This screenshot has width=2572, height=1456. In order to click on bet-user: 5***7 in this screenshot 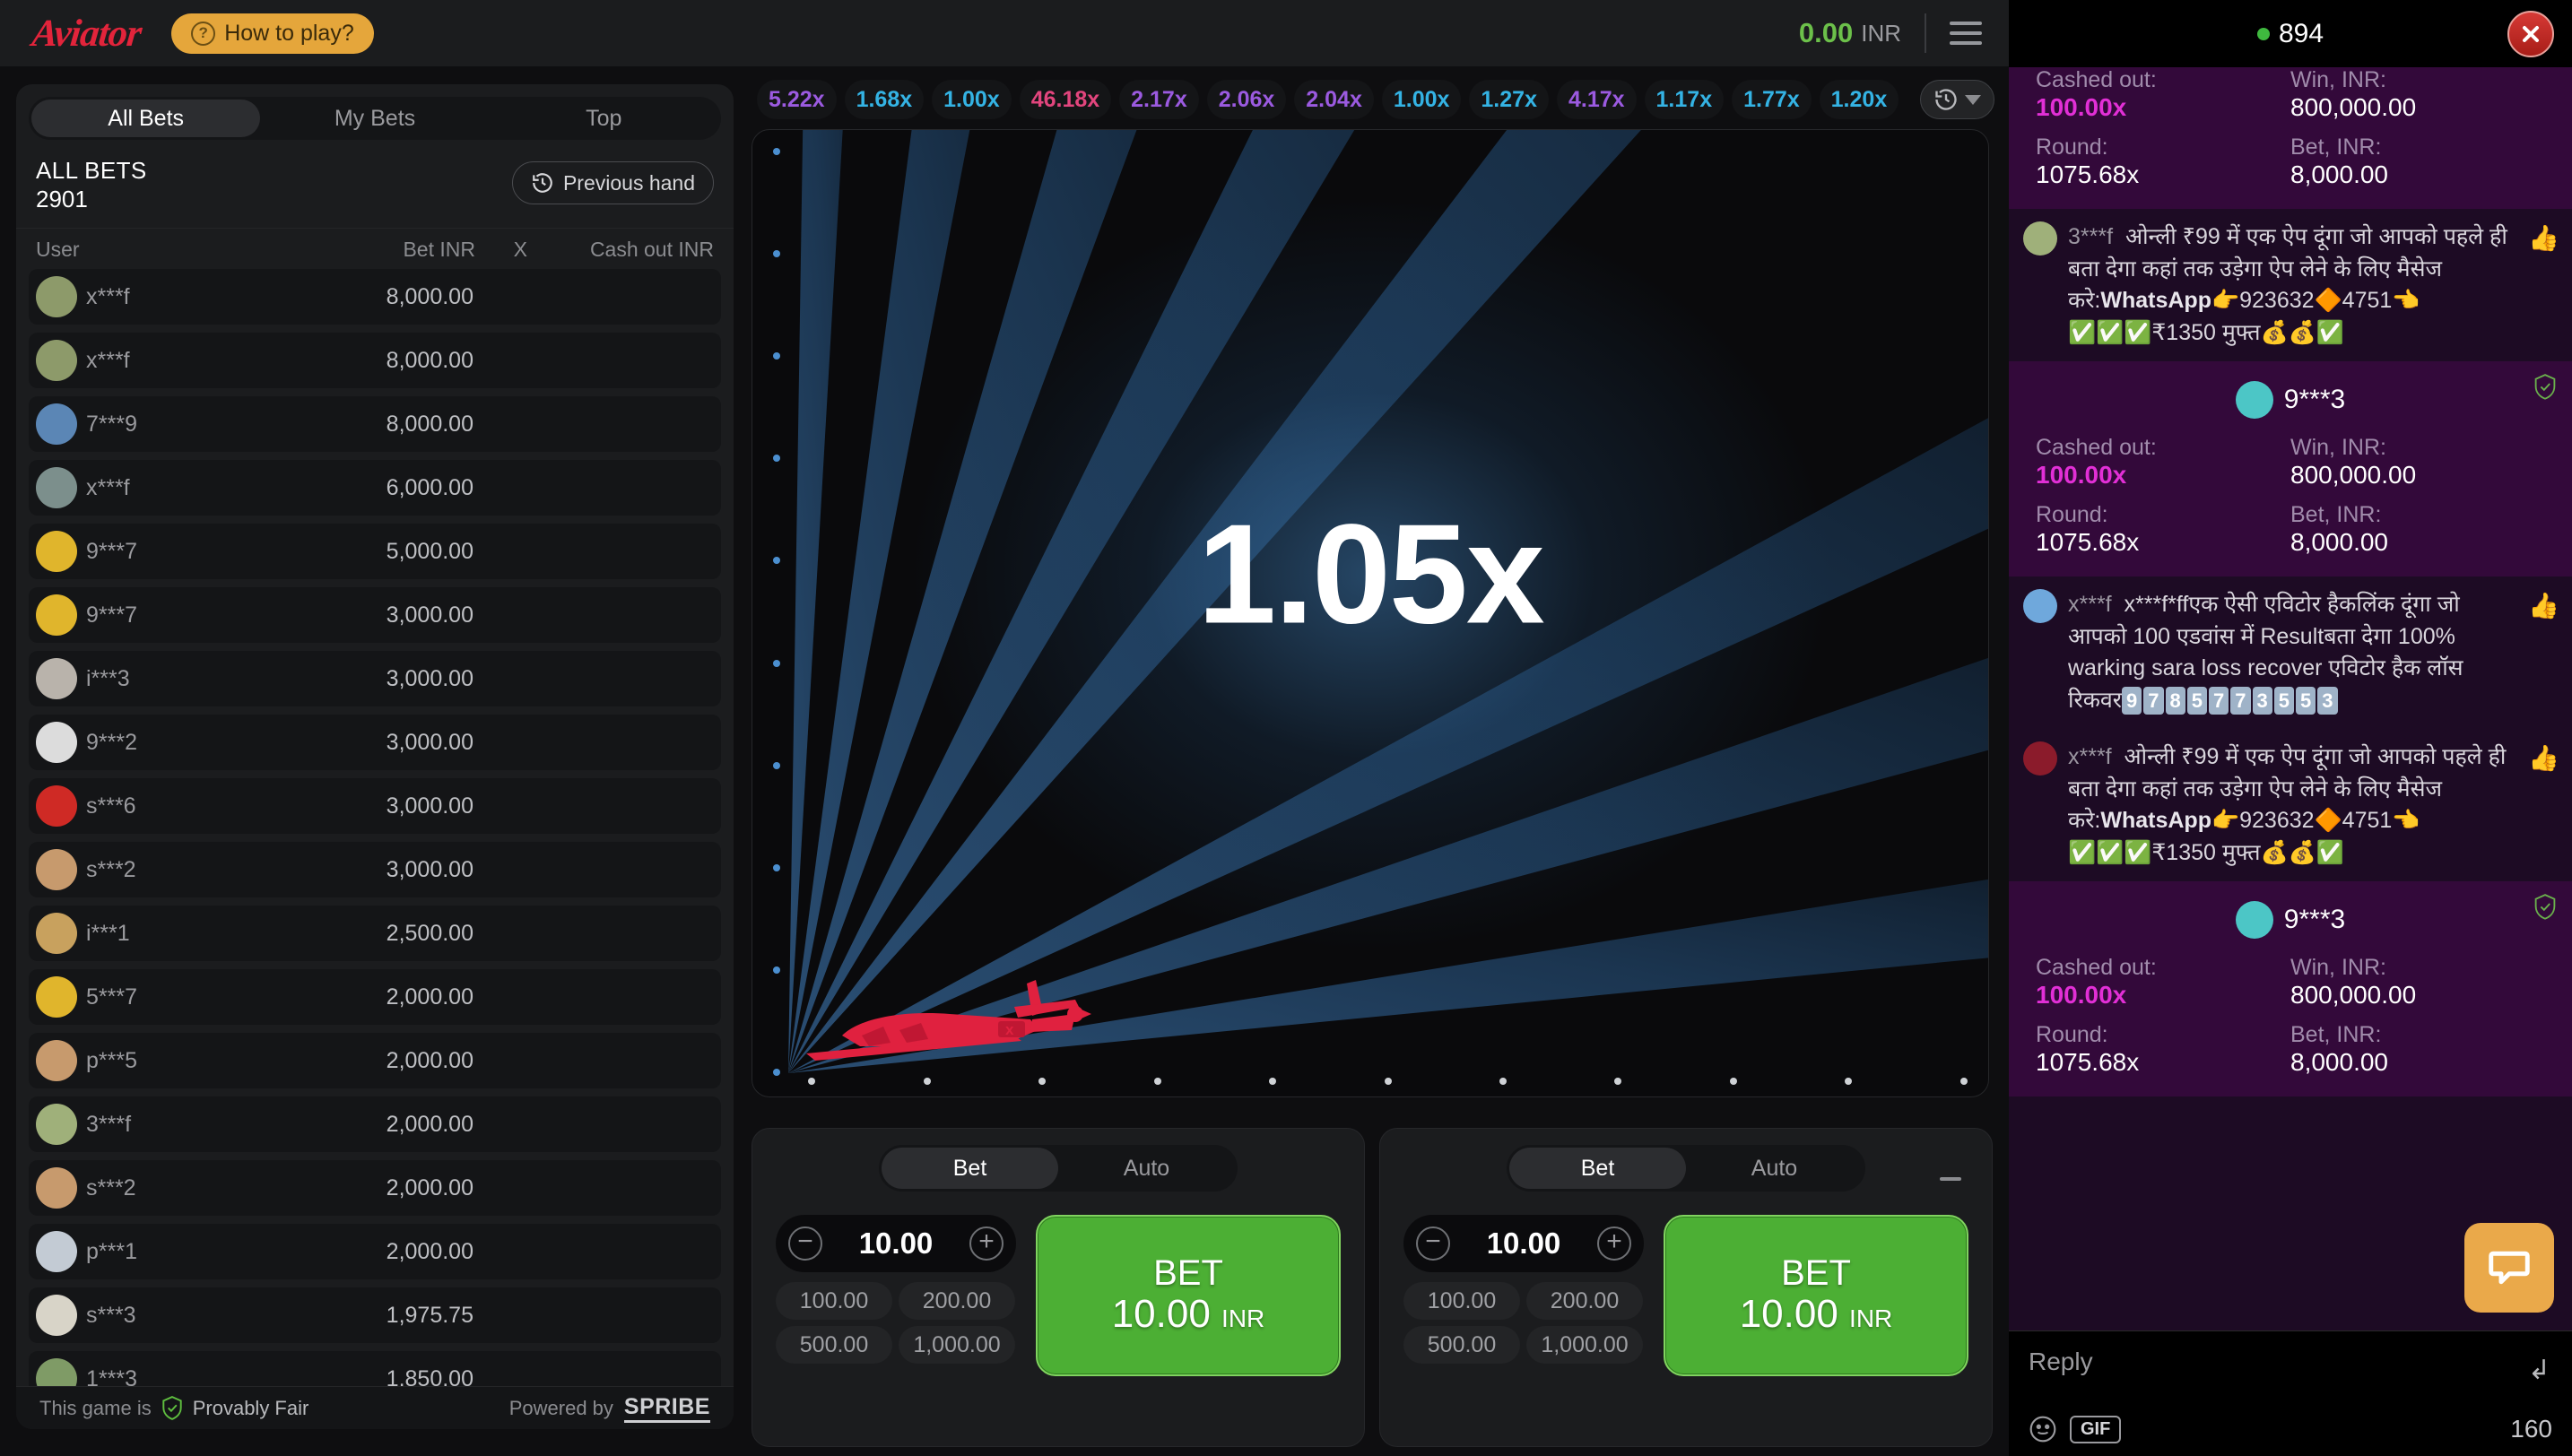, I will do `click(111, 997)`.